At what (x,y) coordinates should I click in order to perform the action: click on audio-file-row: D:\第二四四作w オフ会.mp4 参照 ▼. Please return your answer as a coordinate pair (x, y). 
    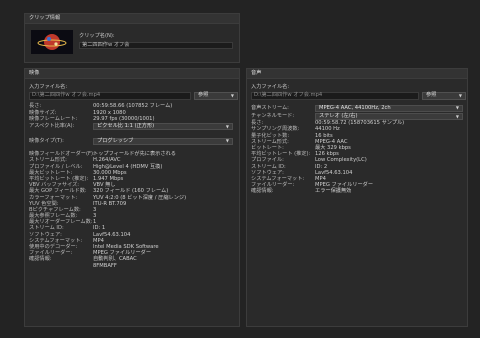
    Looking at the image, I should click on (358, 96).